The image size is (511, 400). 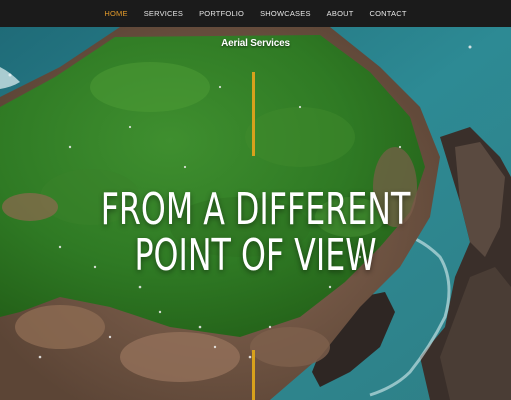 What do you see at coordinates (255, 209) in the screenshot?
I see `hero-headline-line-1: FROM A DIFFERENT` at bounding box center [255, 209].